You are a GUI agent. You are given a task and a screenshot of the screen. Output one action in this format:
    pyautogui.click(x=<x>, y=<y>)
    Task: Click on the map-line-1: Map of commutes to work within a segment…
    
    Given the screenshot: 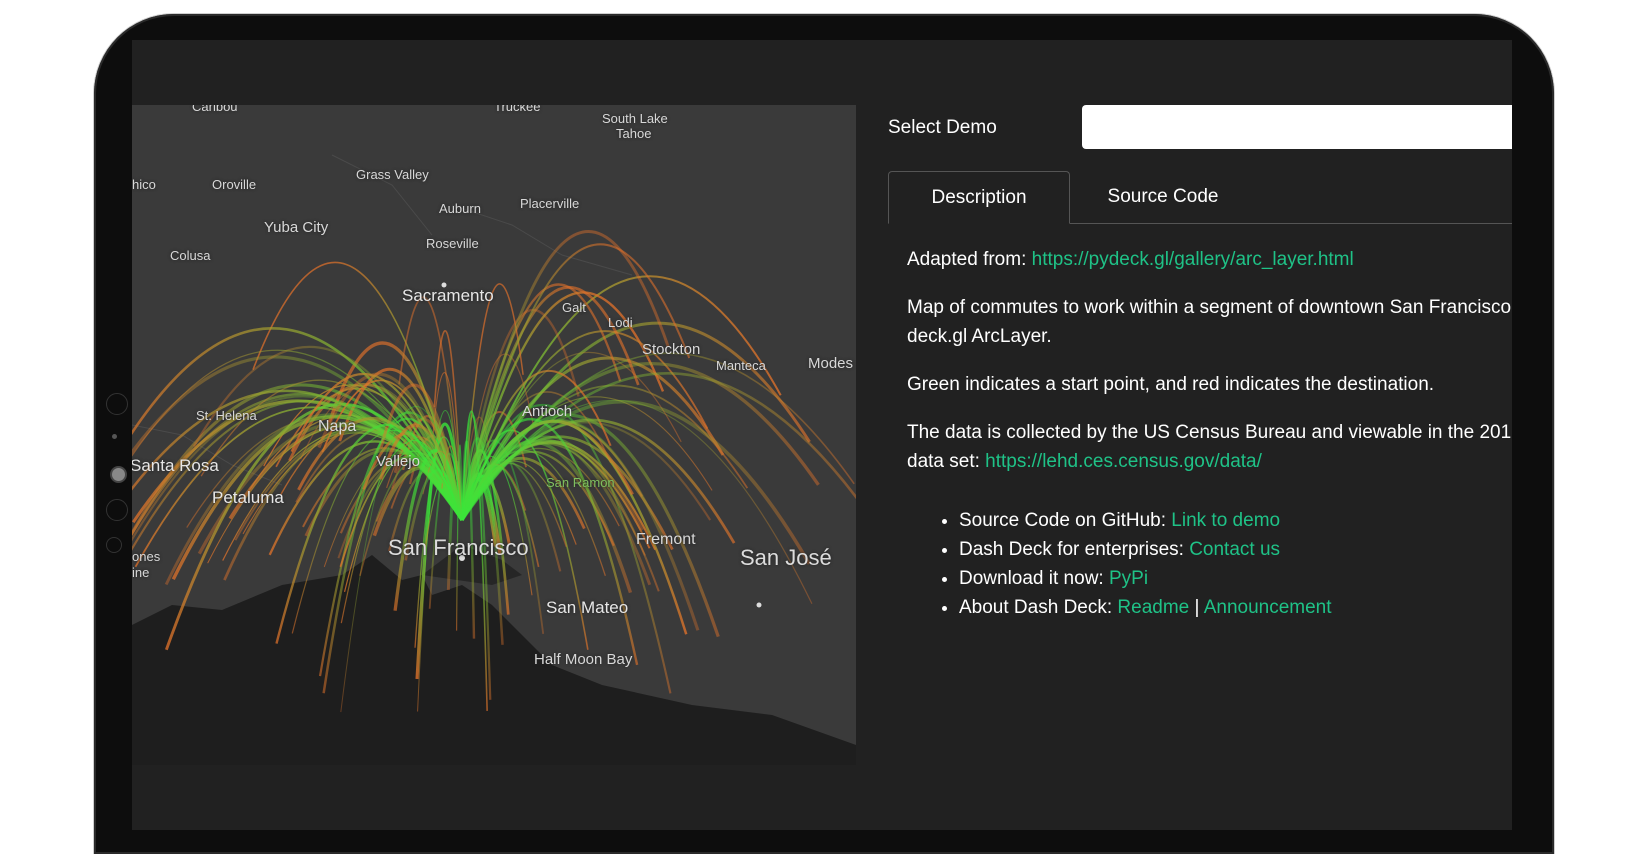 What is the action you would take?
    pyautogui.click(x=1209, y=307)
    